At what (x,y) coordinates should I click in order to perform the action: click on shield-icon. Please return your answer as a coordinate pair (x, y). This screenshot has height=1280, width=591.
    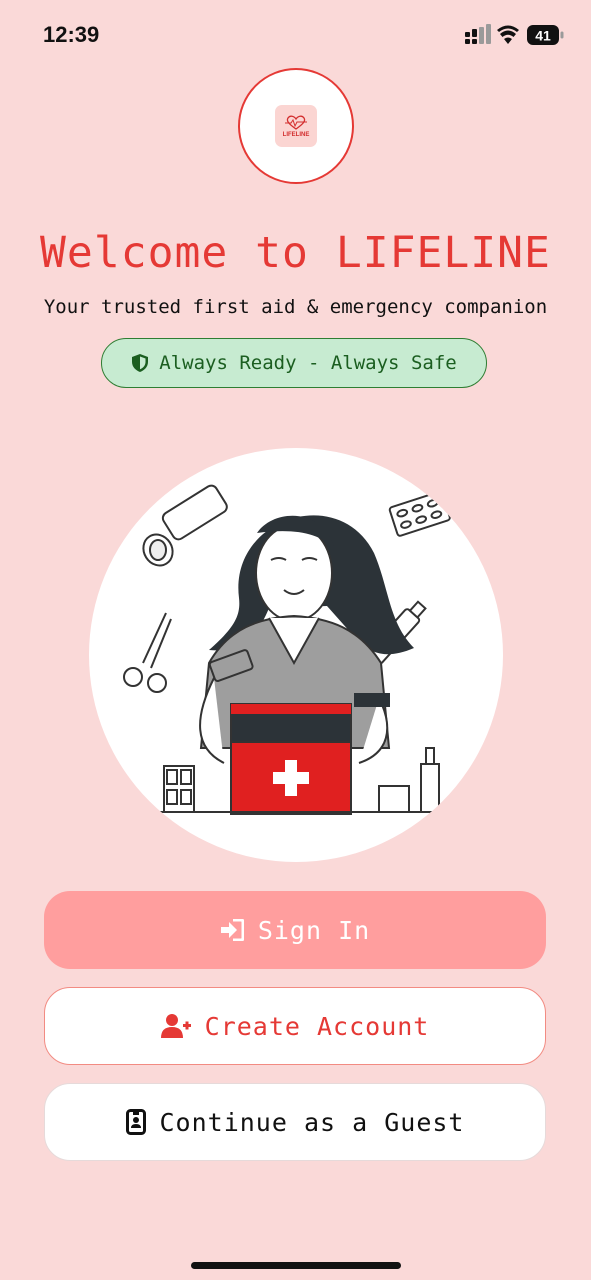
    Looking at the image, I should click on (140, 363).